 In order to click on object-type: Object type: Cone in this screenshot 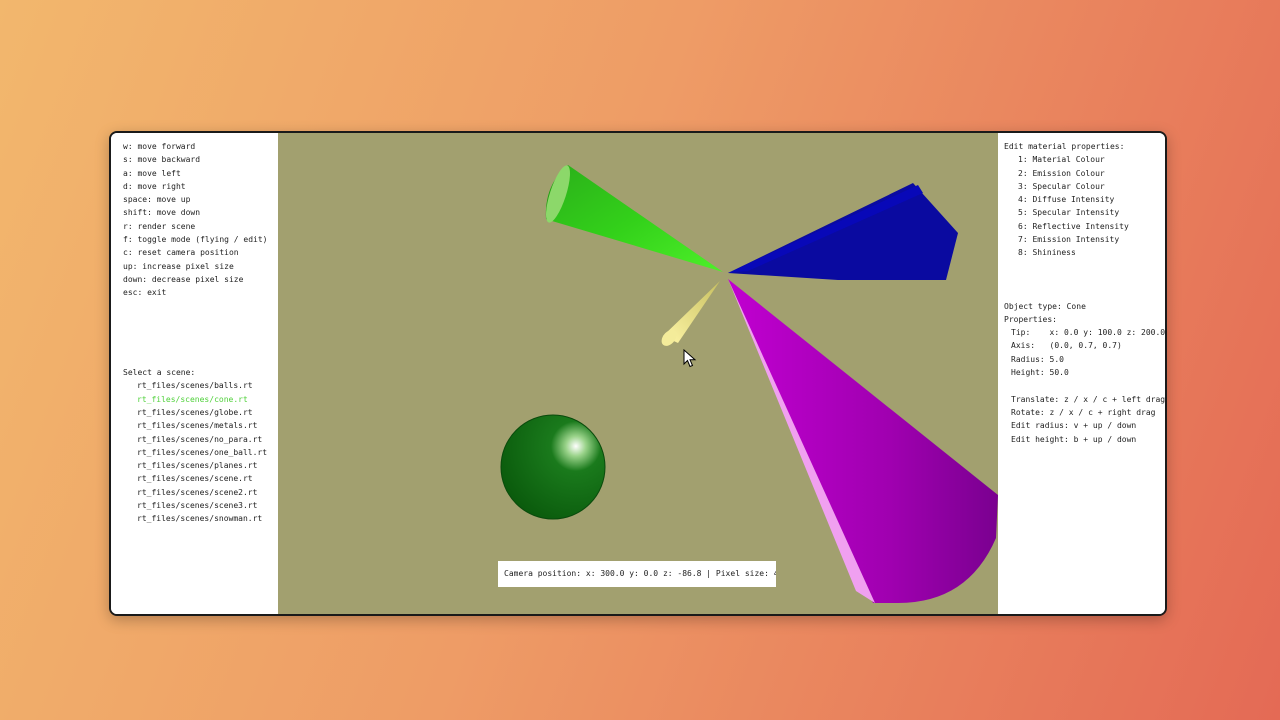, I will do `click(1045, 306)`.